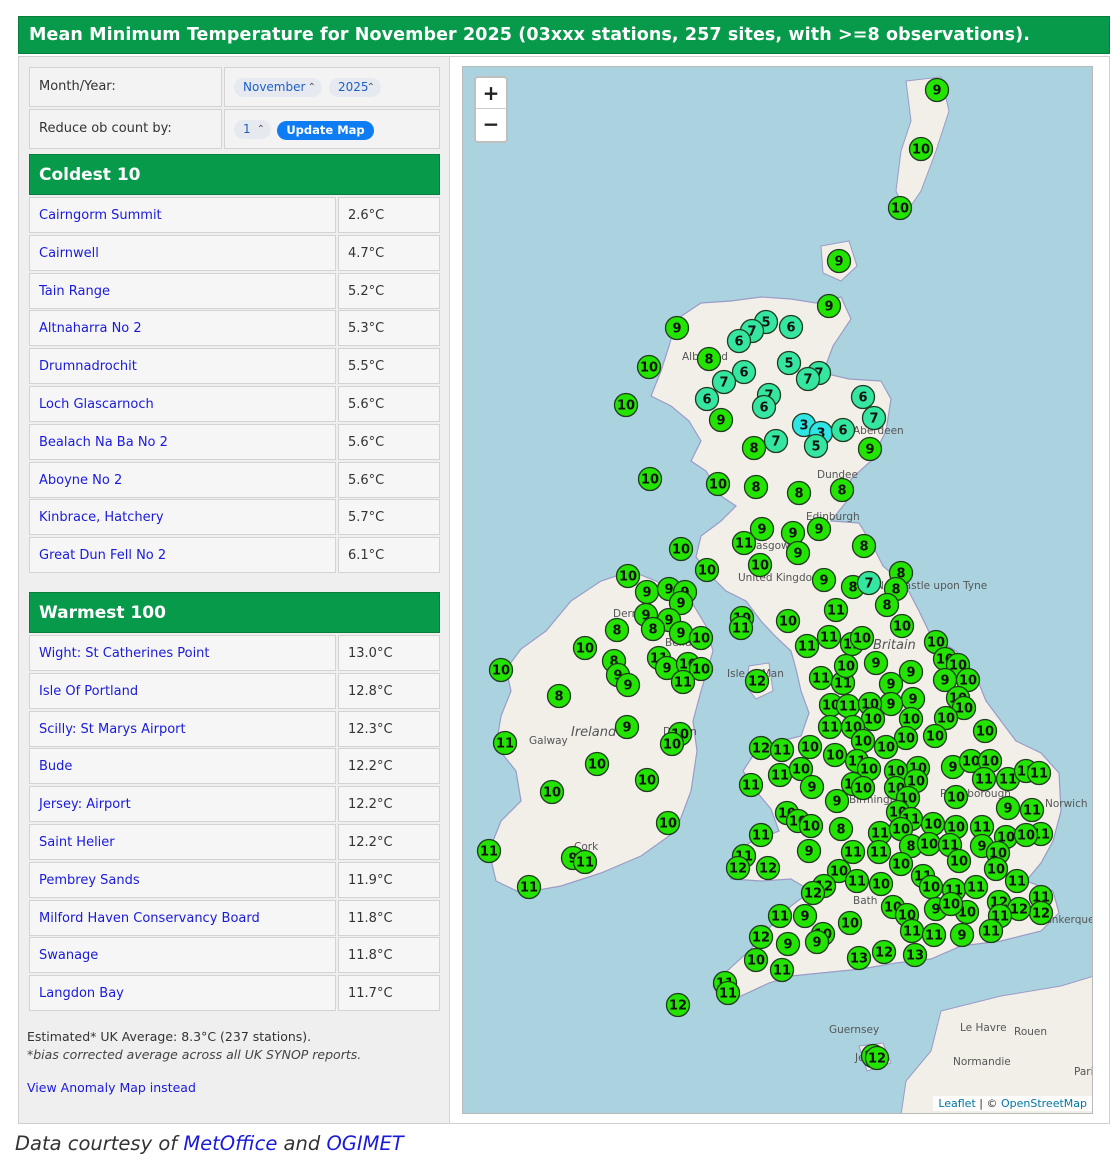  Describe the element at coordinates (325, 130) in the screenshot. I see `update-map-button: Update Map` at that location.